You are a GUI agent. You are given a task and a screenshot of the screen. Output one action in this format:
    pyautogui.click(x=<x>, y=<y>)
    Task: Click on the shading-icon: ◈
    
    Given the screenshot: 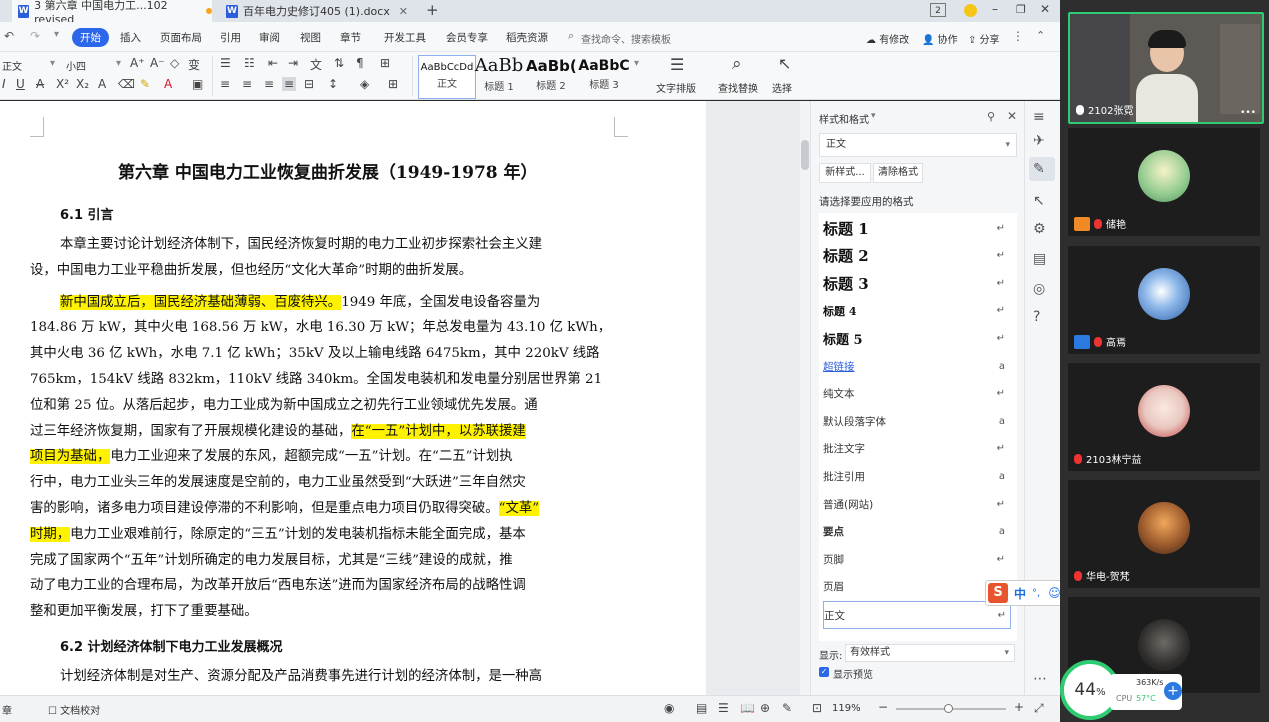 What is the action you would take?
    pyautogui.click(x=364, y=84)
    